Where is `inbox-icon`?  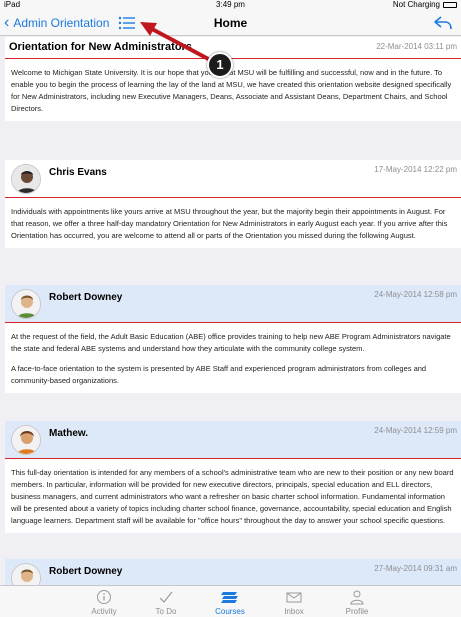
inbox-icon is located at coordinates (294, 597).